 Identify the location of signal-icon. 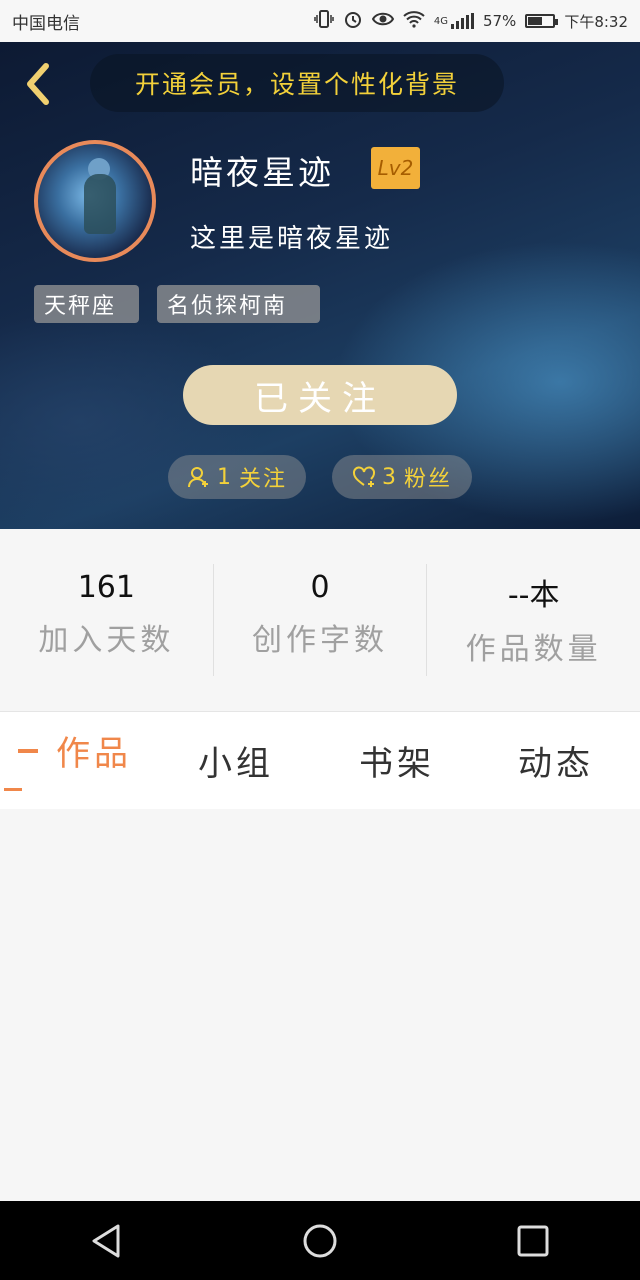
(462, 21).